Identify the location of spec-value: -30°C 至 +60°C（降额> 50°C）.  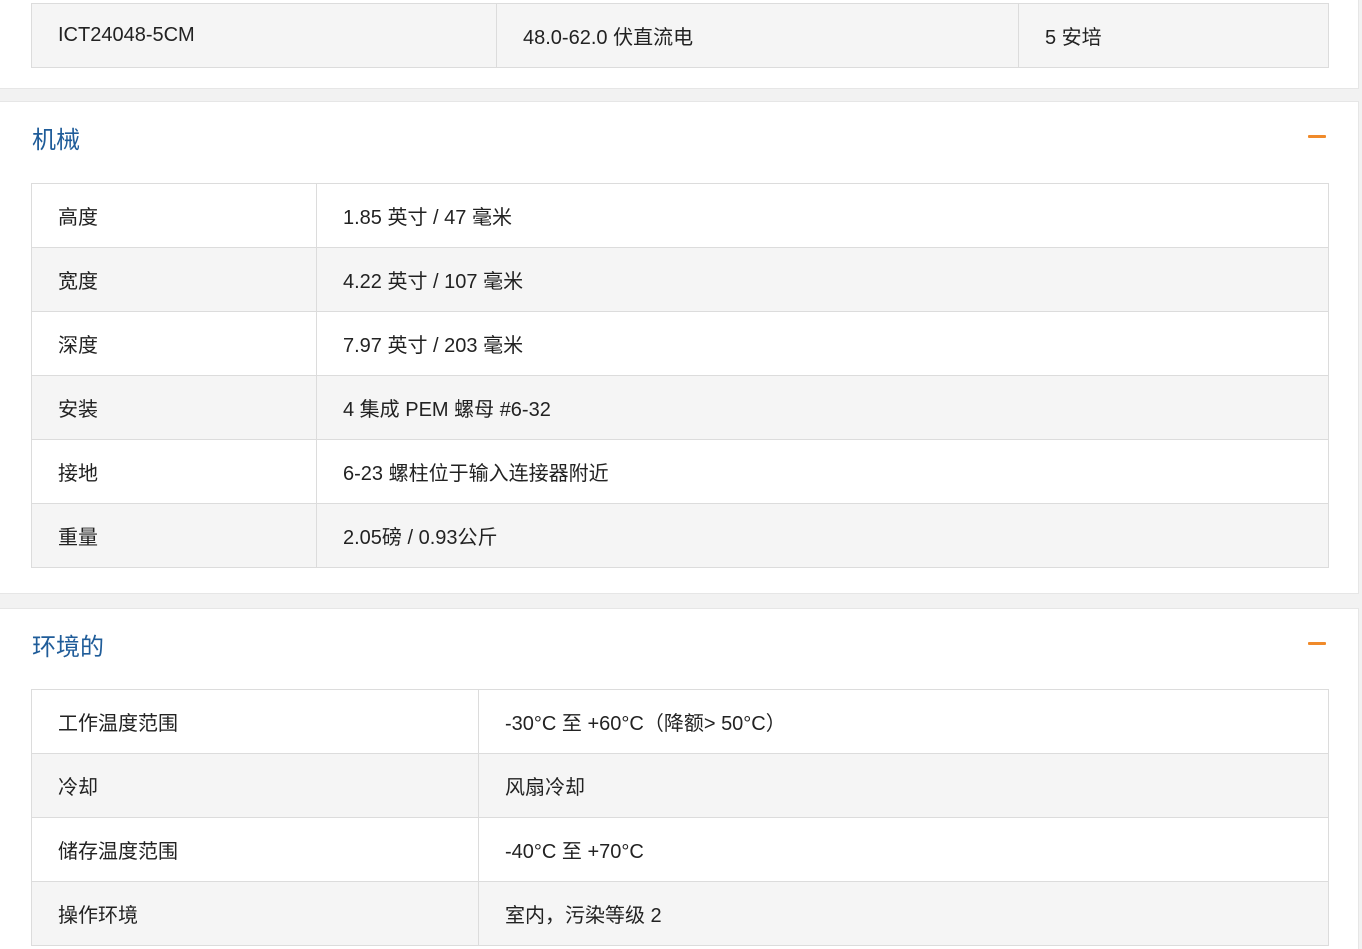
(903, 721).